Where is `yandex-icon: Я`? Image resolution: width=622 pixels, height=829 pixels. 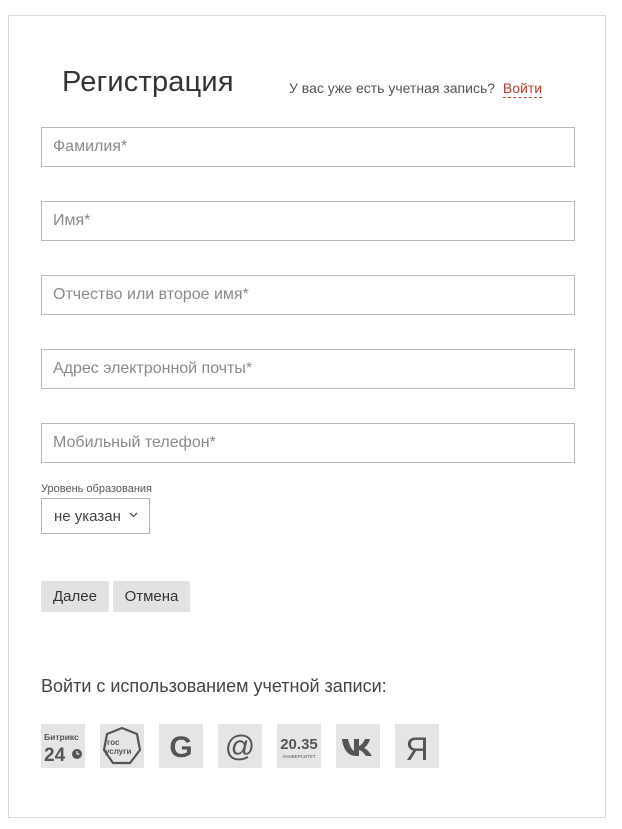 yandex-icon: Я is located at coordinates (416, 749).